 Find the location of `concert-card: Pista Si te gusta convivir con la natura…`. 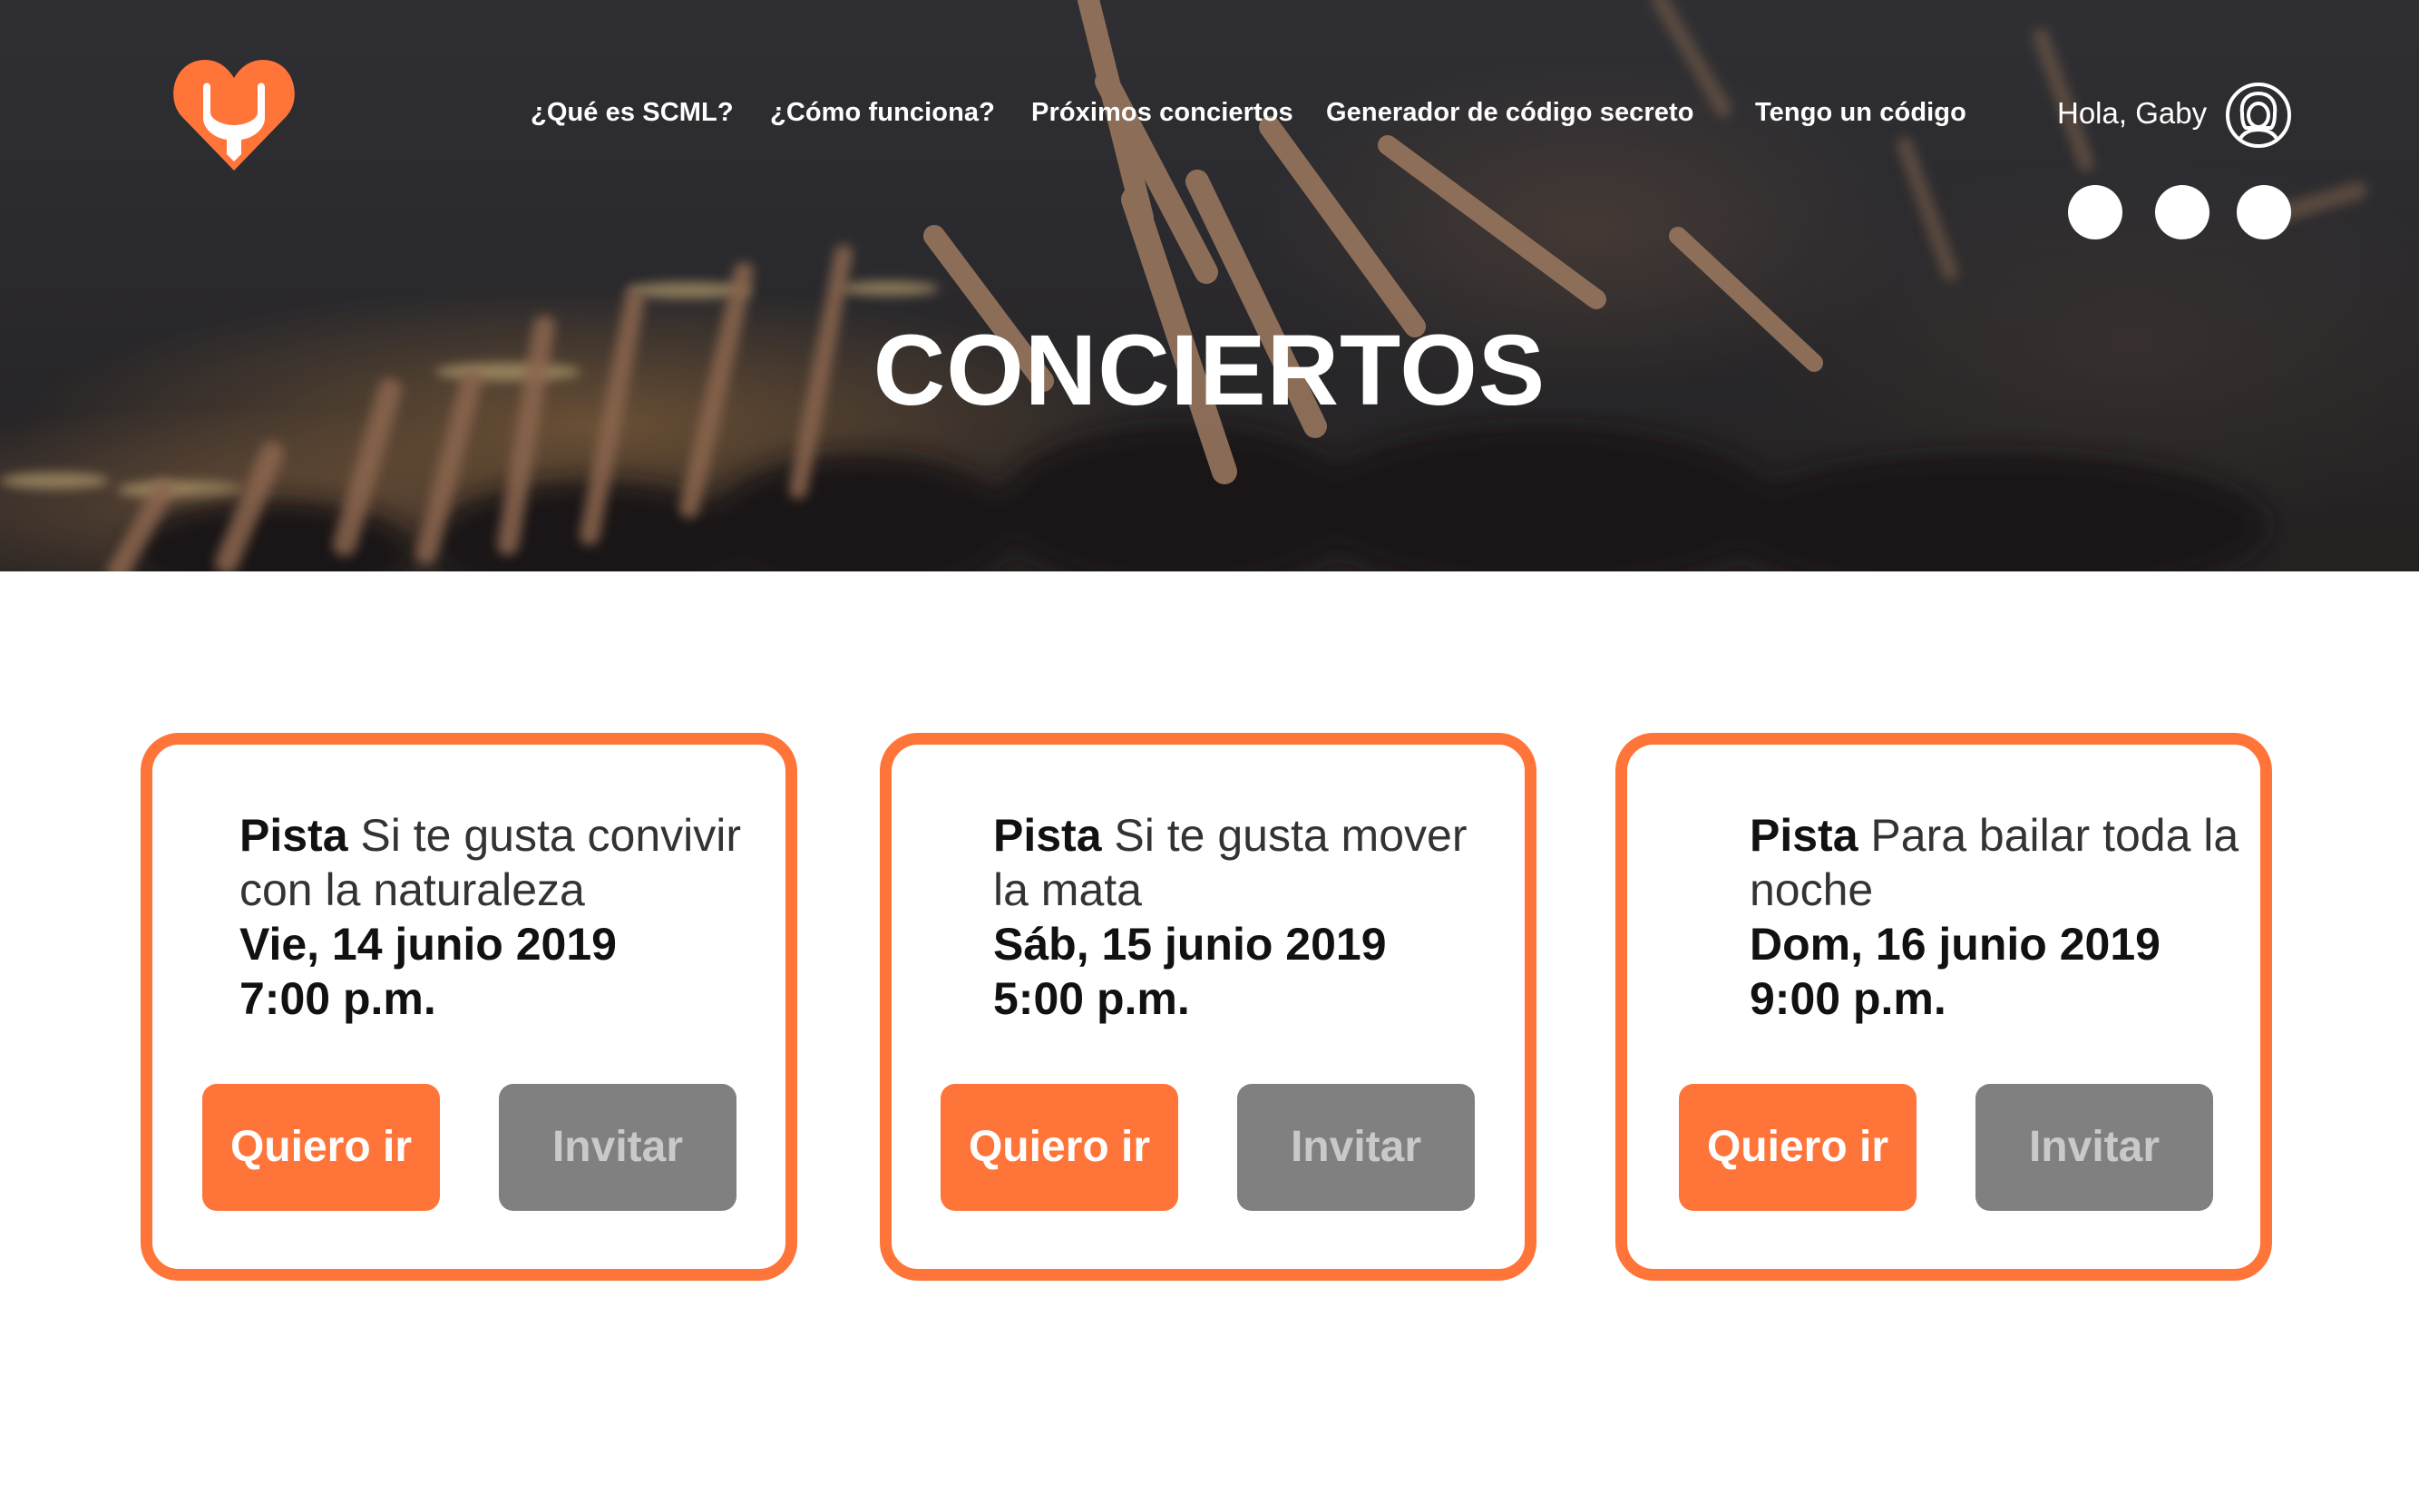

concert-card: Pista Si te gusta convivir con la natura… is located at coordinates (469, 1007).